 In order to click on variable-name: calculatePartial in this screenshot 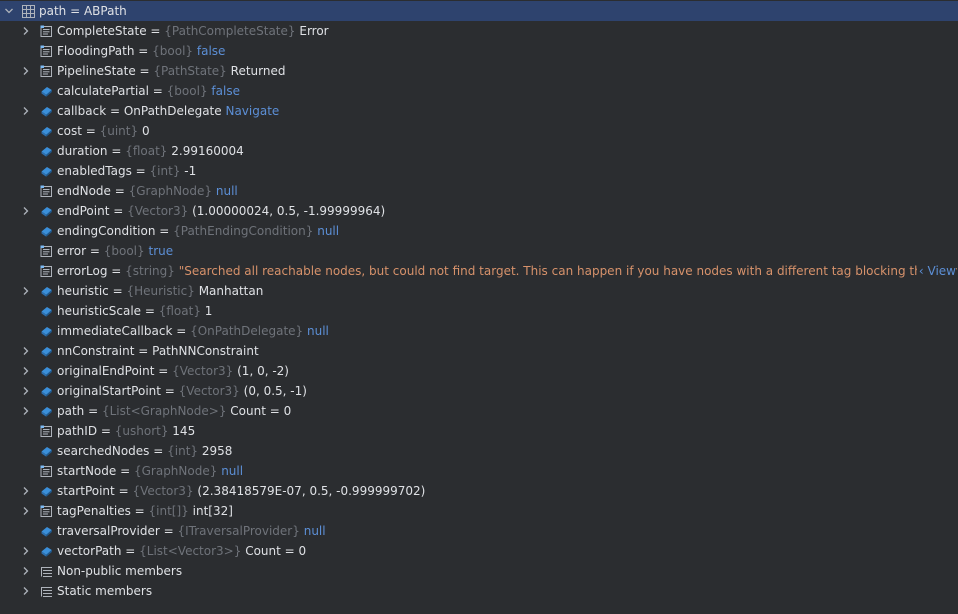, I will do `click(103, 91)`.